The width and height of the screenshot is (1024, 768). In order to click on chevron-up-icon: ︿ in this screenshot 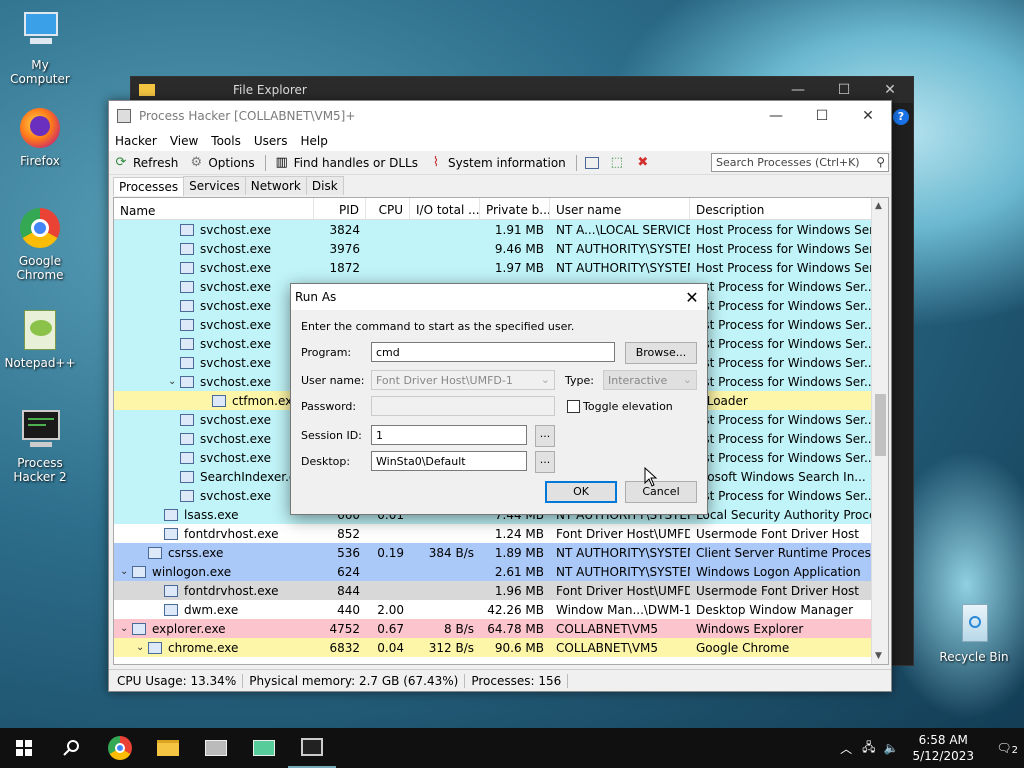, I will do `click(846, 748)`.